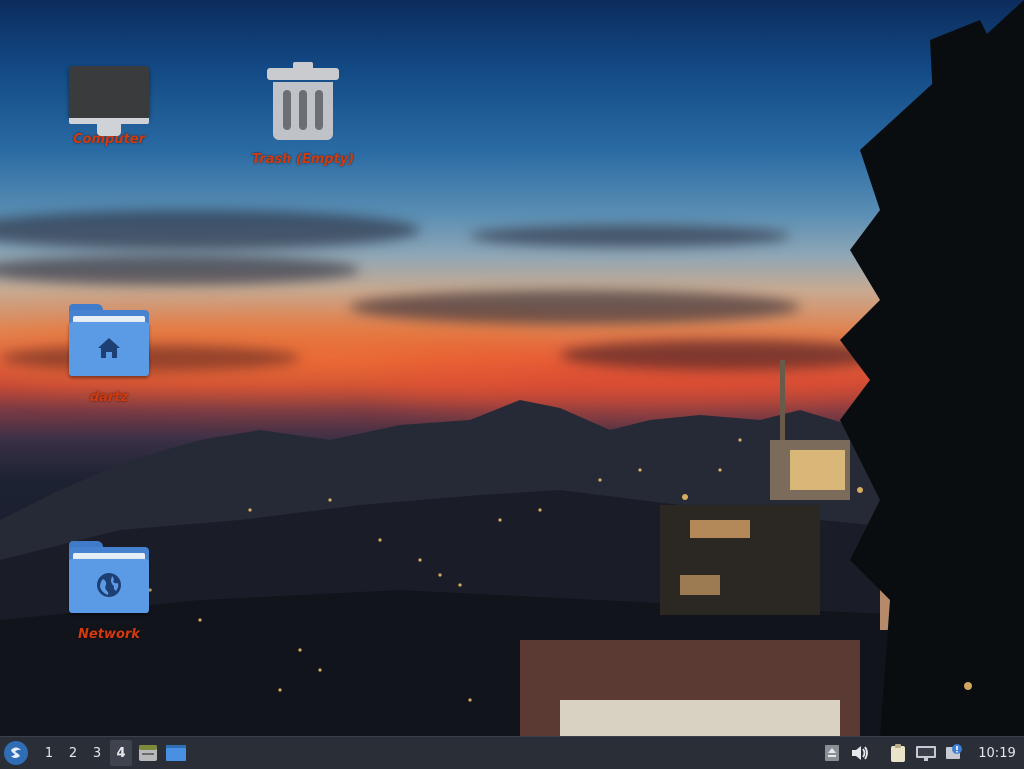  Describe the element at coordinates (148, 753) in the screenshot. I see `file-manager-icon` at that location.